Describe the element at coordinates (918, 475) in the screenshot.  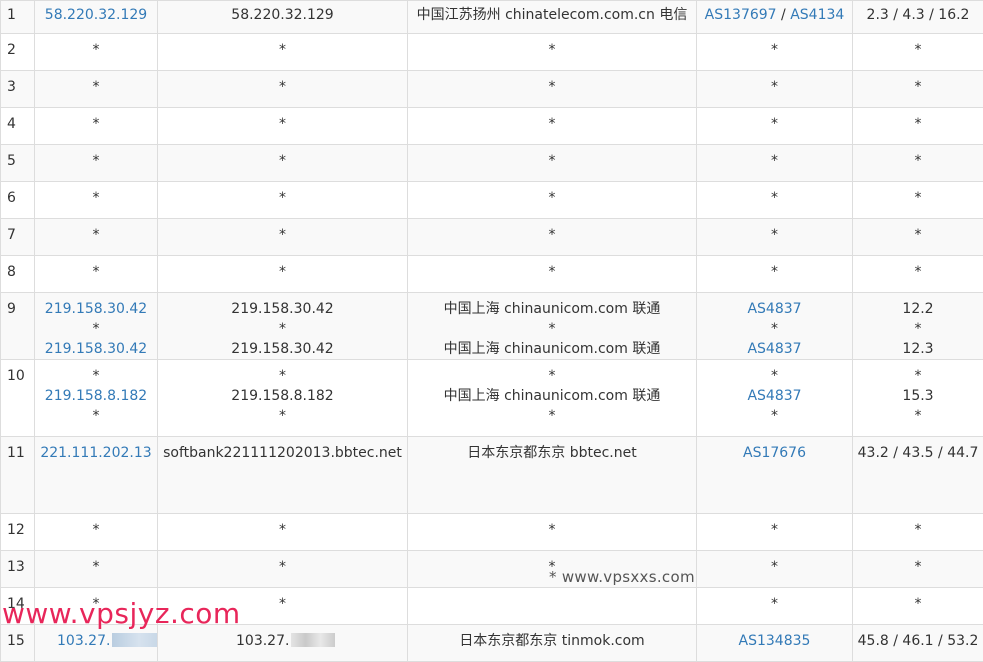
I see `latency-cell: 43.2 / 43.5 / 44.7` at that location.